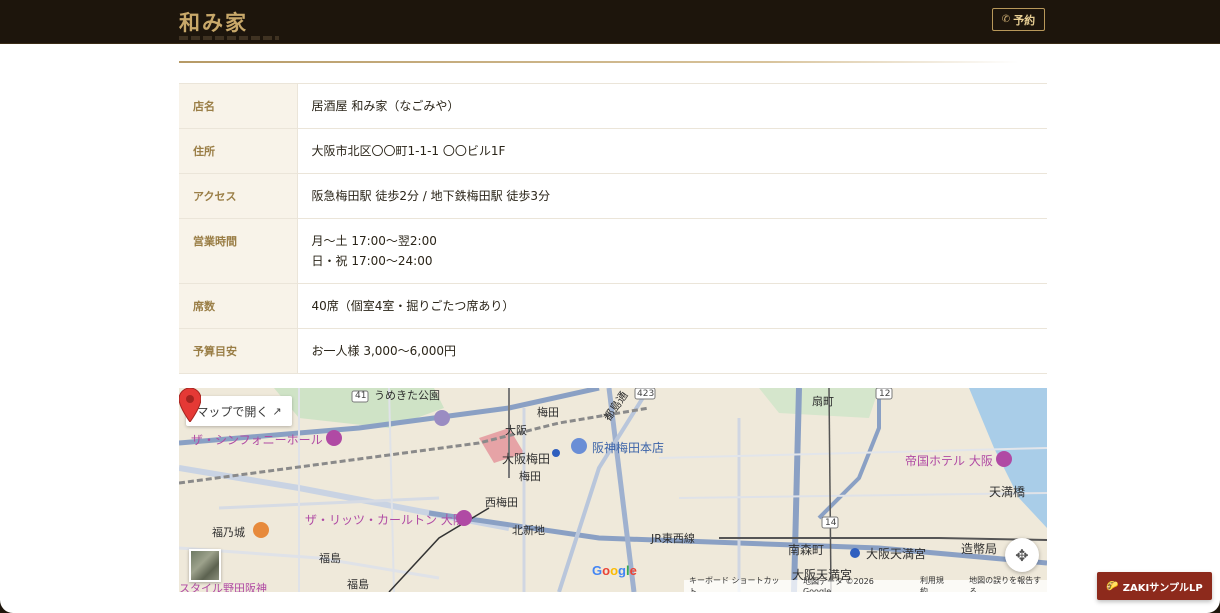  I want to click on satellite-toggle-button, so click(205, 565).